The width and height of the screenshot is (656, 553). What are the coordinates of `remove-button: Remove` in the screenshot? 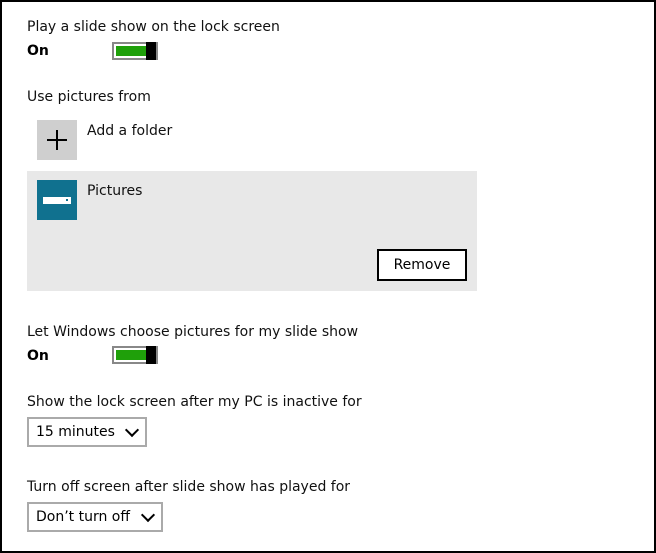 It's located at (422, 265).